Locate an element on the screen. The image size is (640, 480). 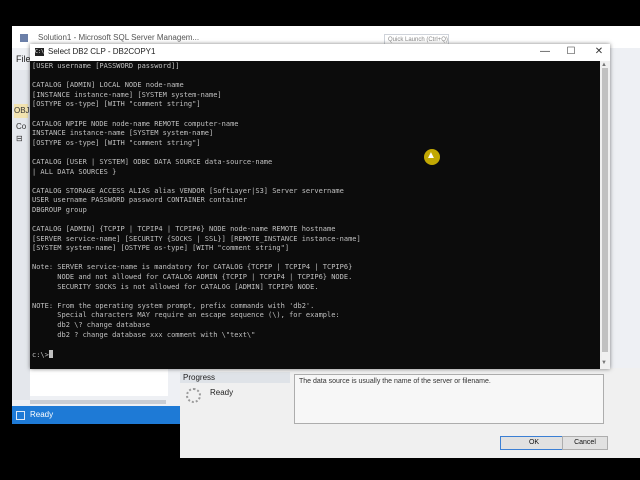
left-panel is located at coordinates (21, 235).